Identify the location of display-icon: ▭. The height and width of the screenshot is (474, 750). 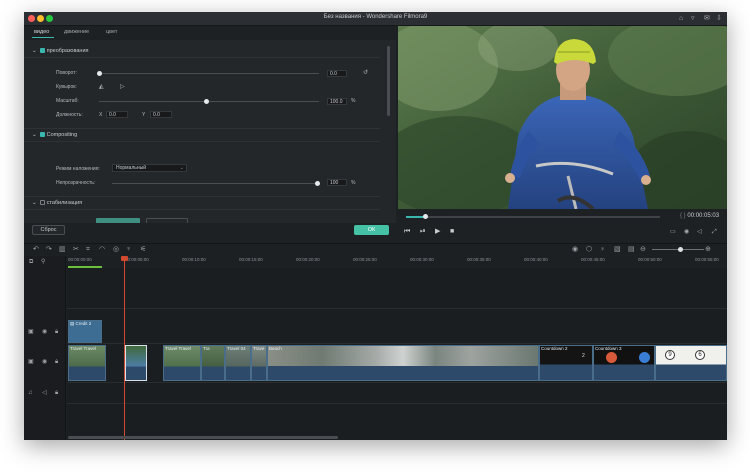
(673, 232).